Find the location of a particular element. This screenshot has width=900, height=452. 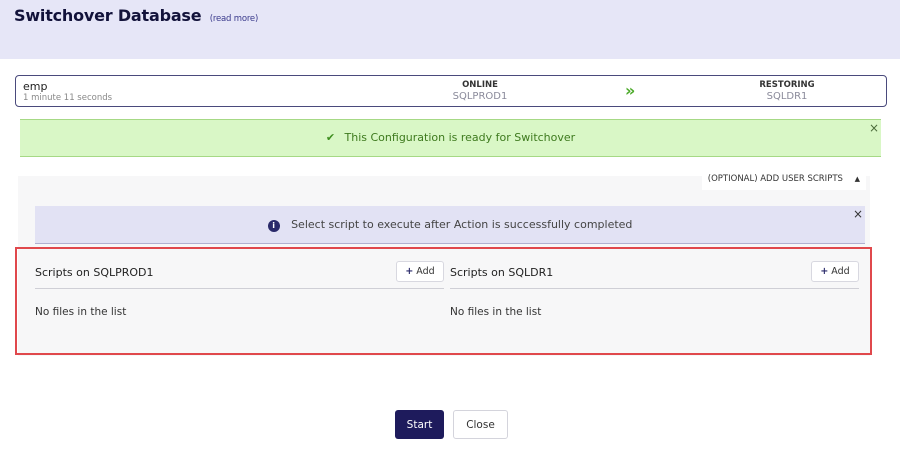

optional-scripts-toggle: (OPTIONAL) ADD USER SCRIPTS ▲ is located at coordinates (783, 180).